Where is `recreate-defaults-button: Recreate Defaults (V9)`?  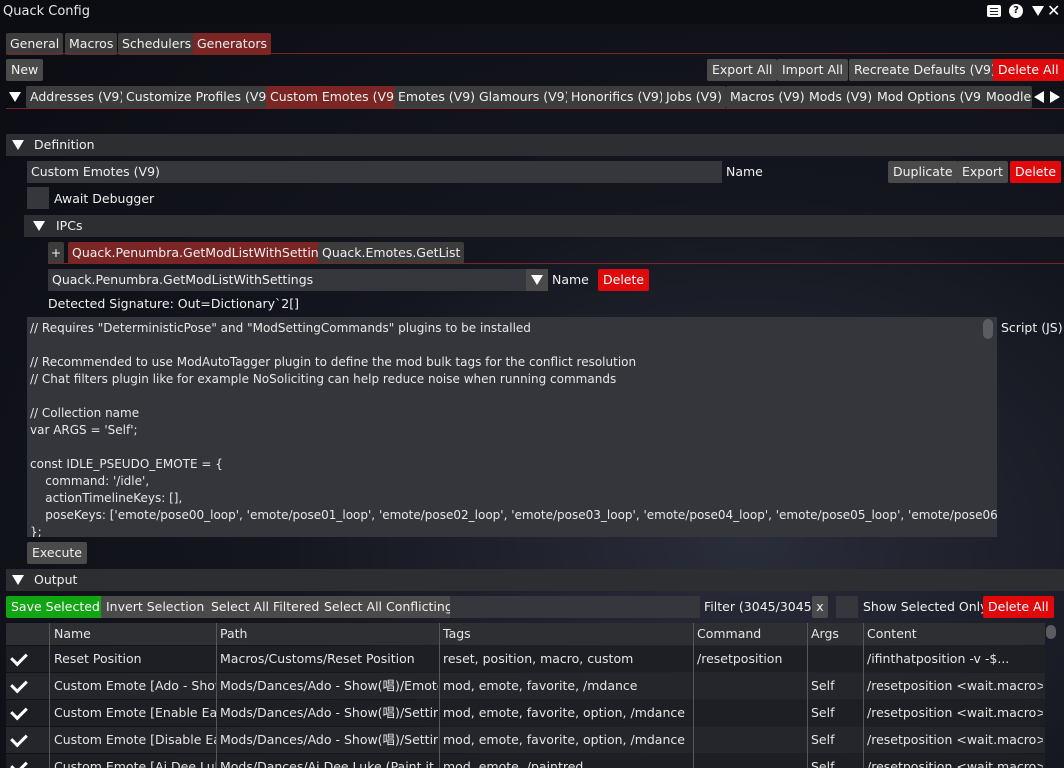
recreate-defaults-button: Recreate Defaults (V9) is located at coordinates (925, 70).